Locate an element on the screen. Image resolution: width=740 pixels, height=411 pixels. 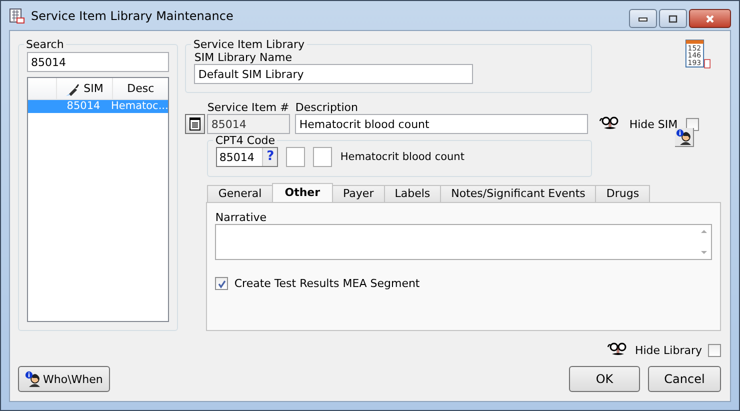
service-item-number-label: Service Item # is located at coordinates (248, 107).